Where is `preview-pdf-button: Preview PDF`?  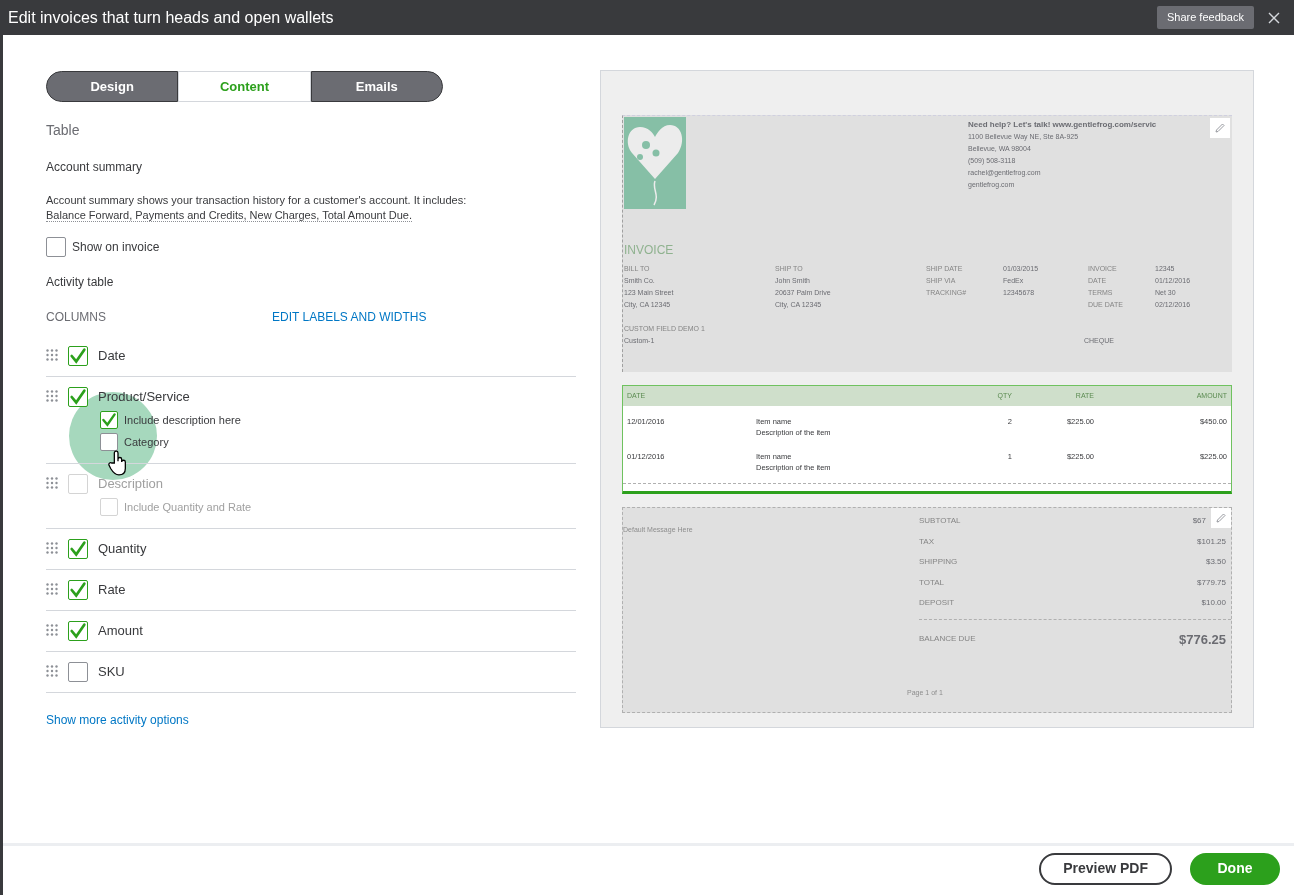
preview-pdf-button: Preview PDF is located at coordinates (1105, 868).